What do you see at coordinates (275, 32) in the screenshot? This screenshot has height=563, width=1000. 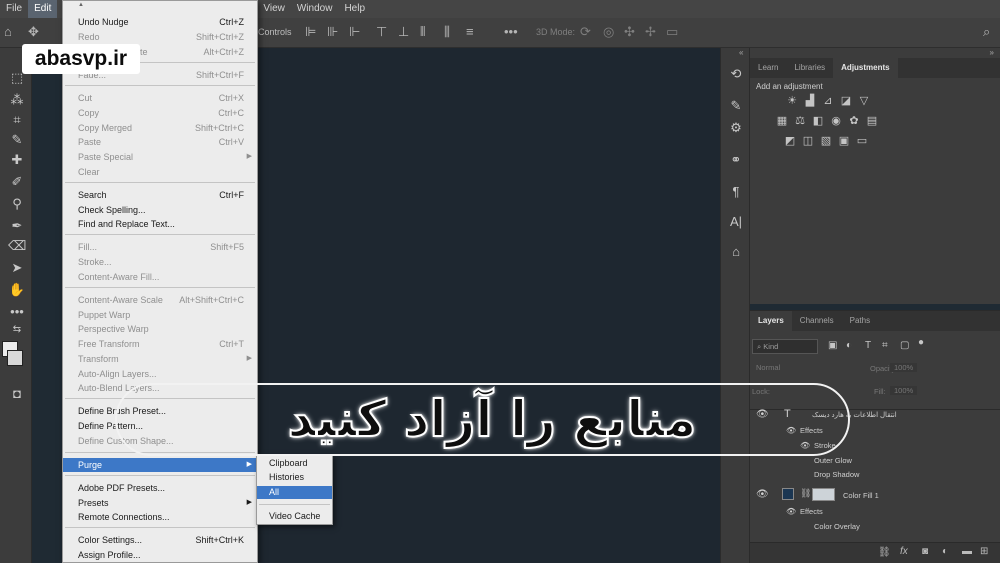 I see `transform-controls-label: Controls` at bounding box center [275, 32].